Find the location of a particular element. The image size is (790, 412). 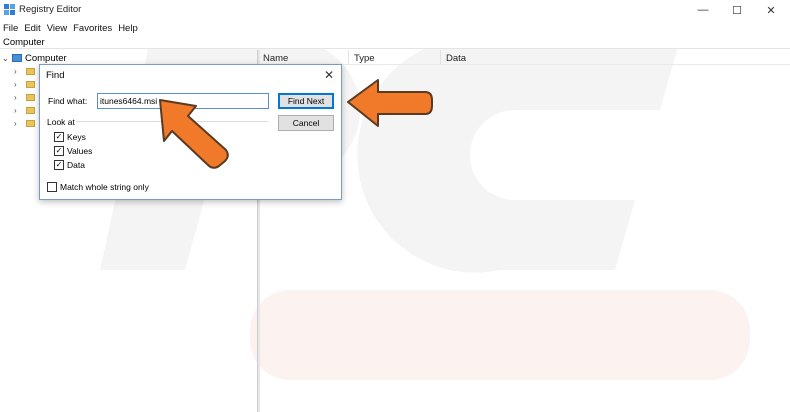

data-checkbox-row: ✓ Data is located at coordinates (69, 165).